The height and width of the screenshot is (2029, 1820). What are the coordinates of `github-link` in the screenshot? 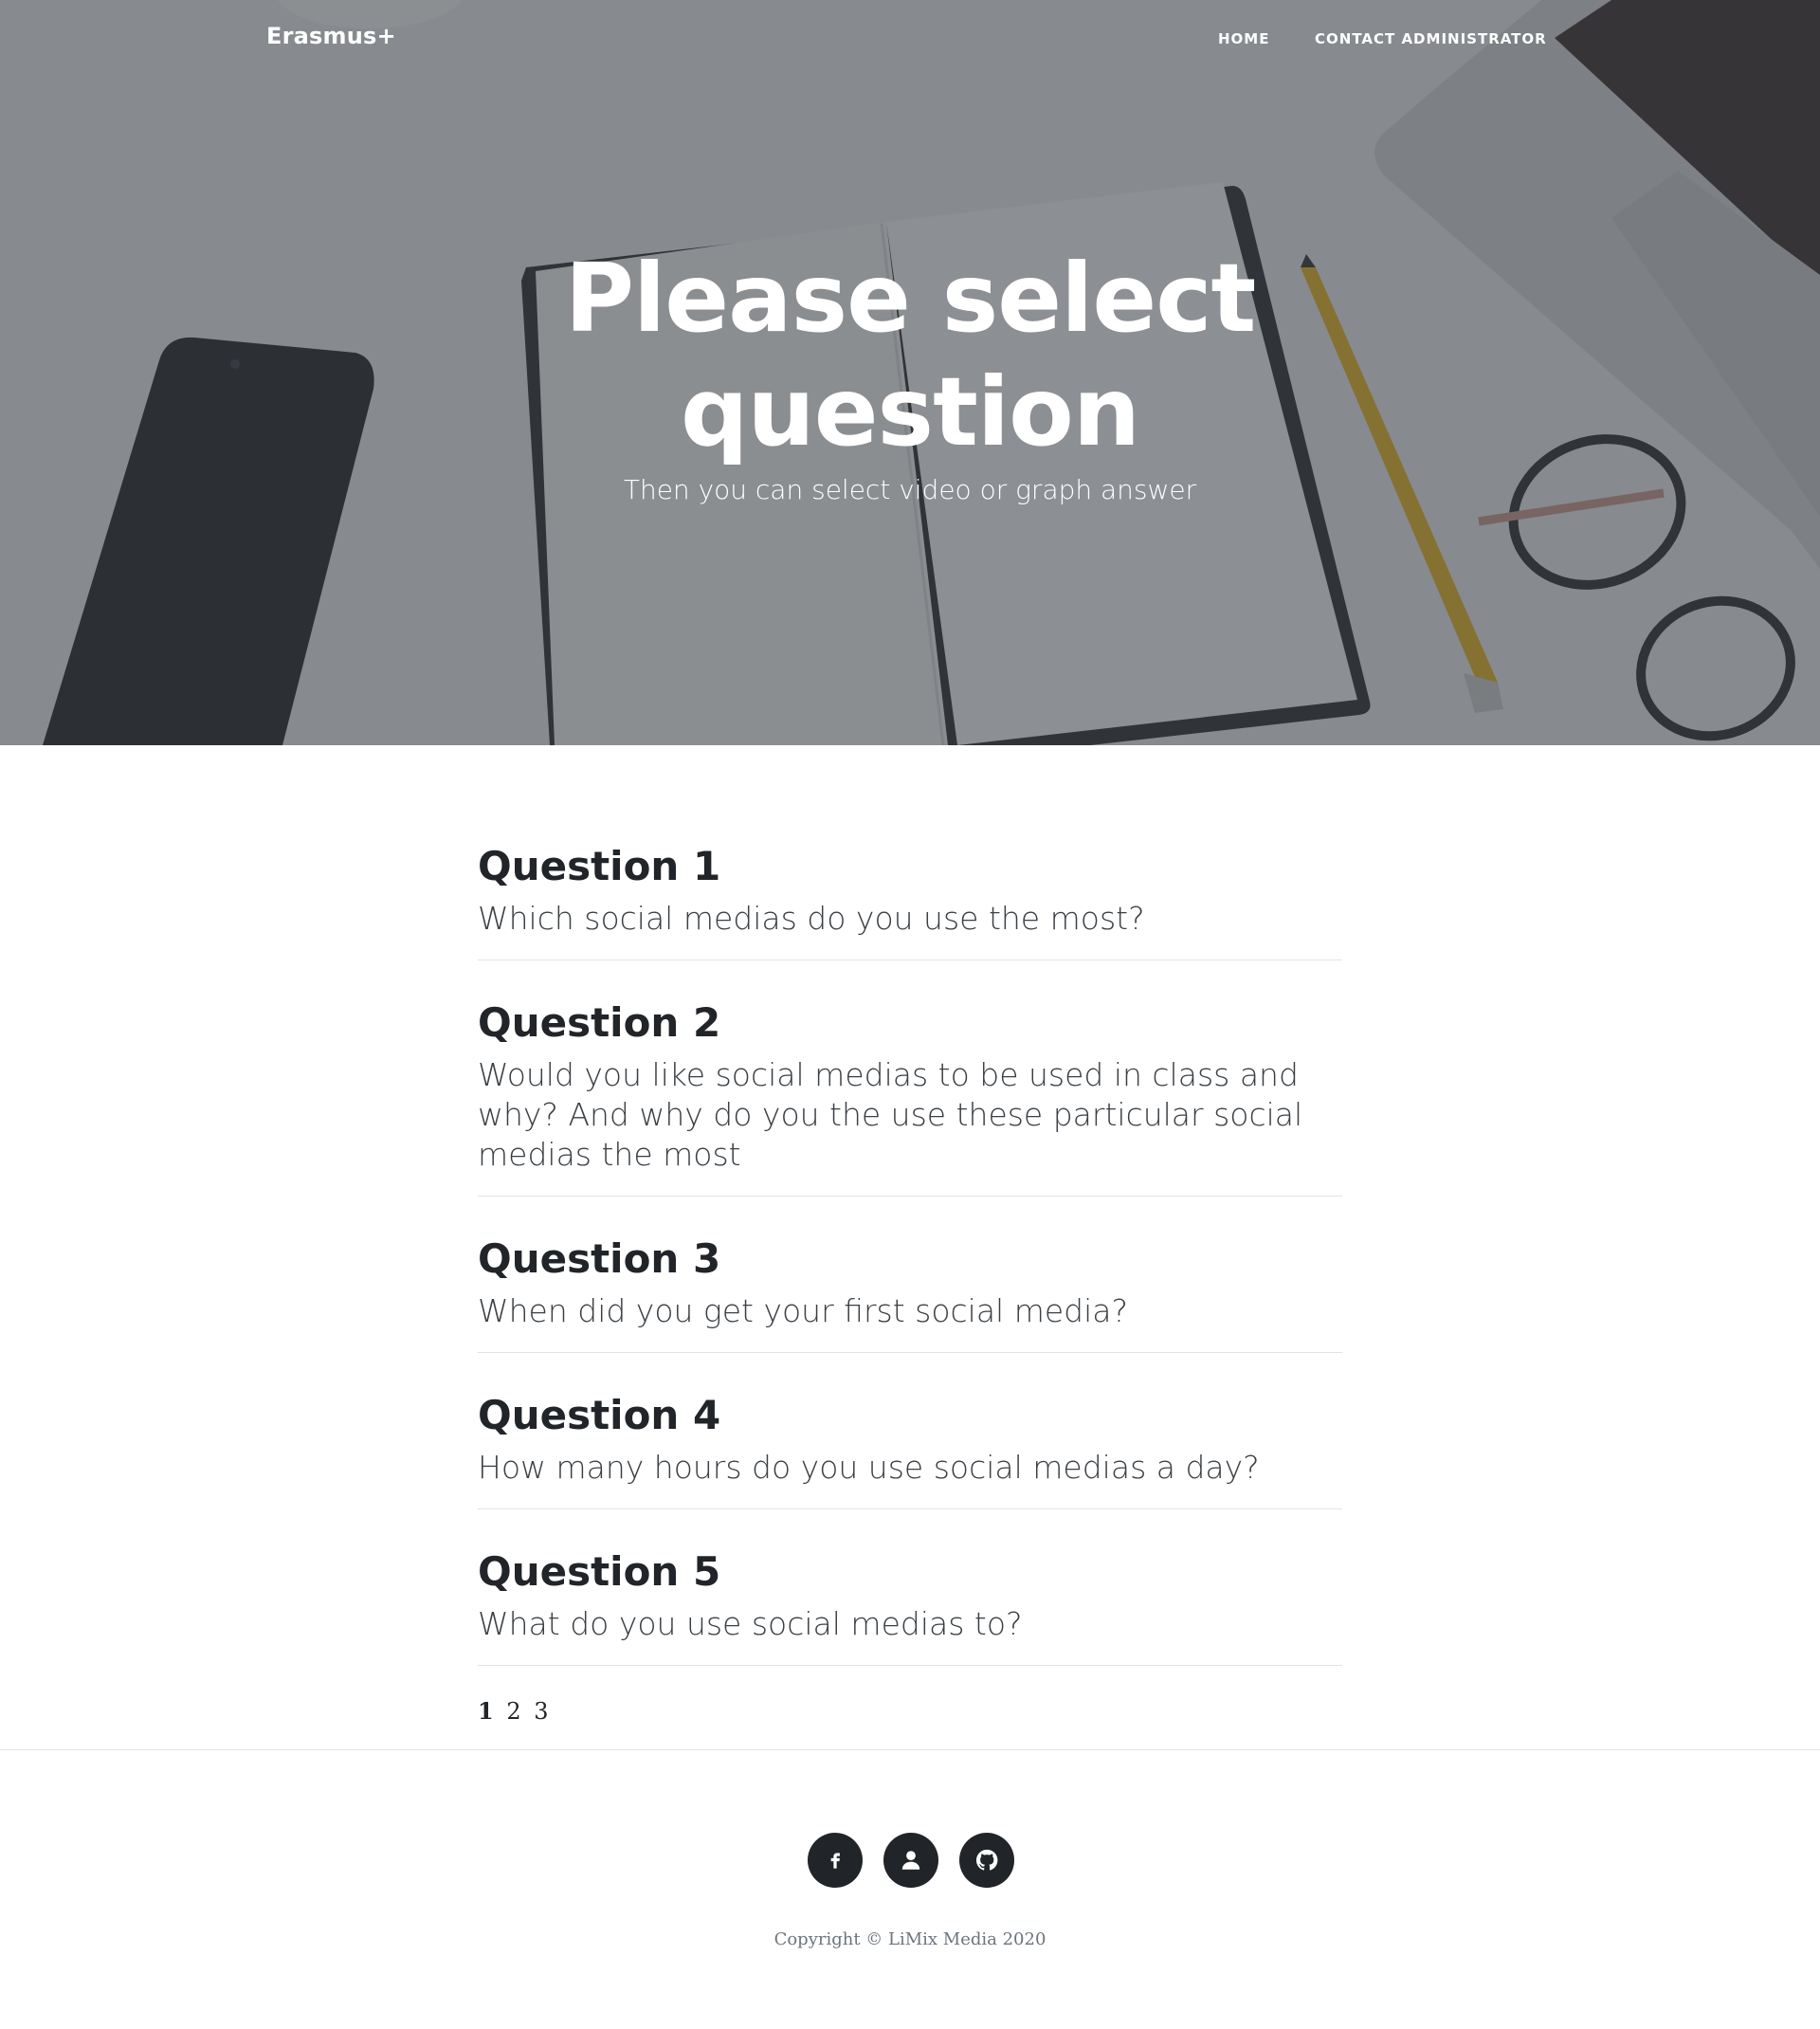 It's located at (986, 1860).